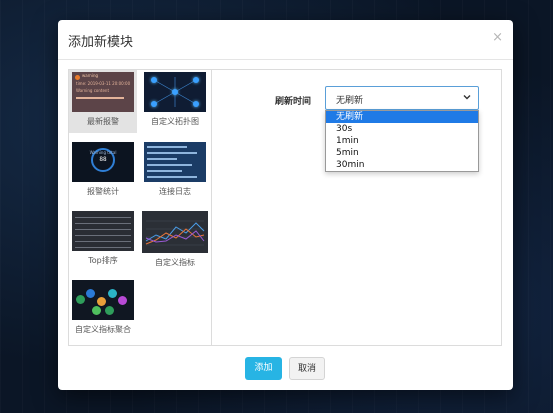 The image size is (553, 413). I want to click on option-30s: 30s, so click(402, 129).